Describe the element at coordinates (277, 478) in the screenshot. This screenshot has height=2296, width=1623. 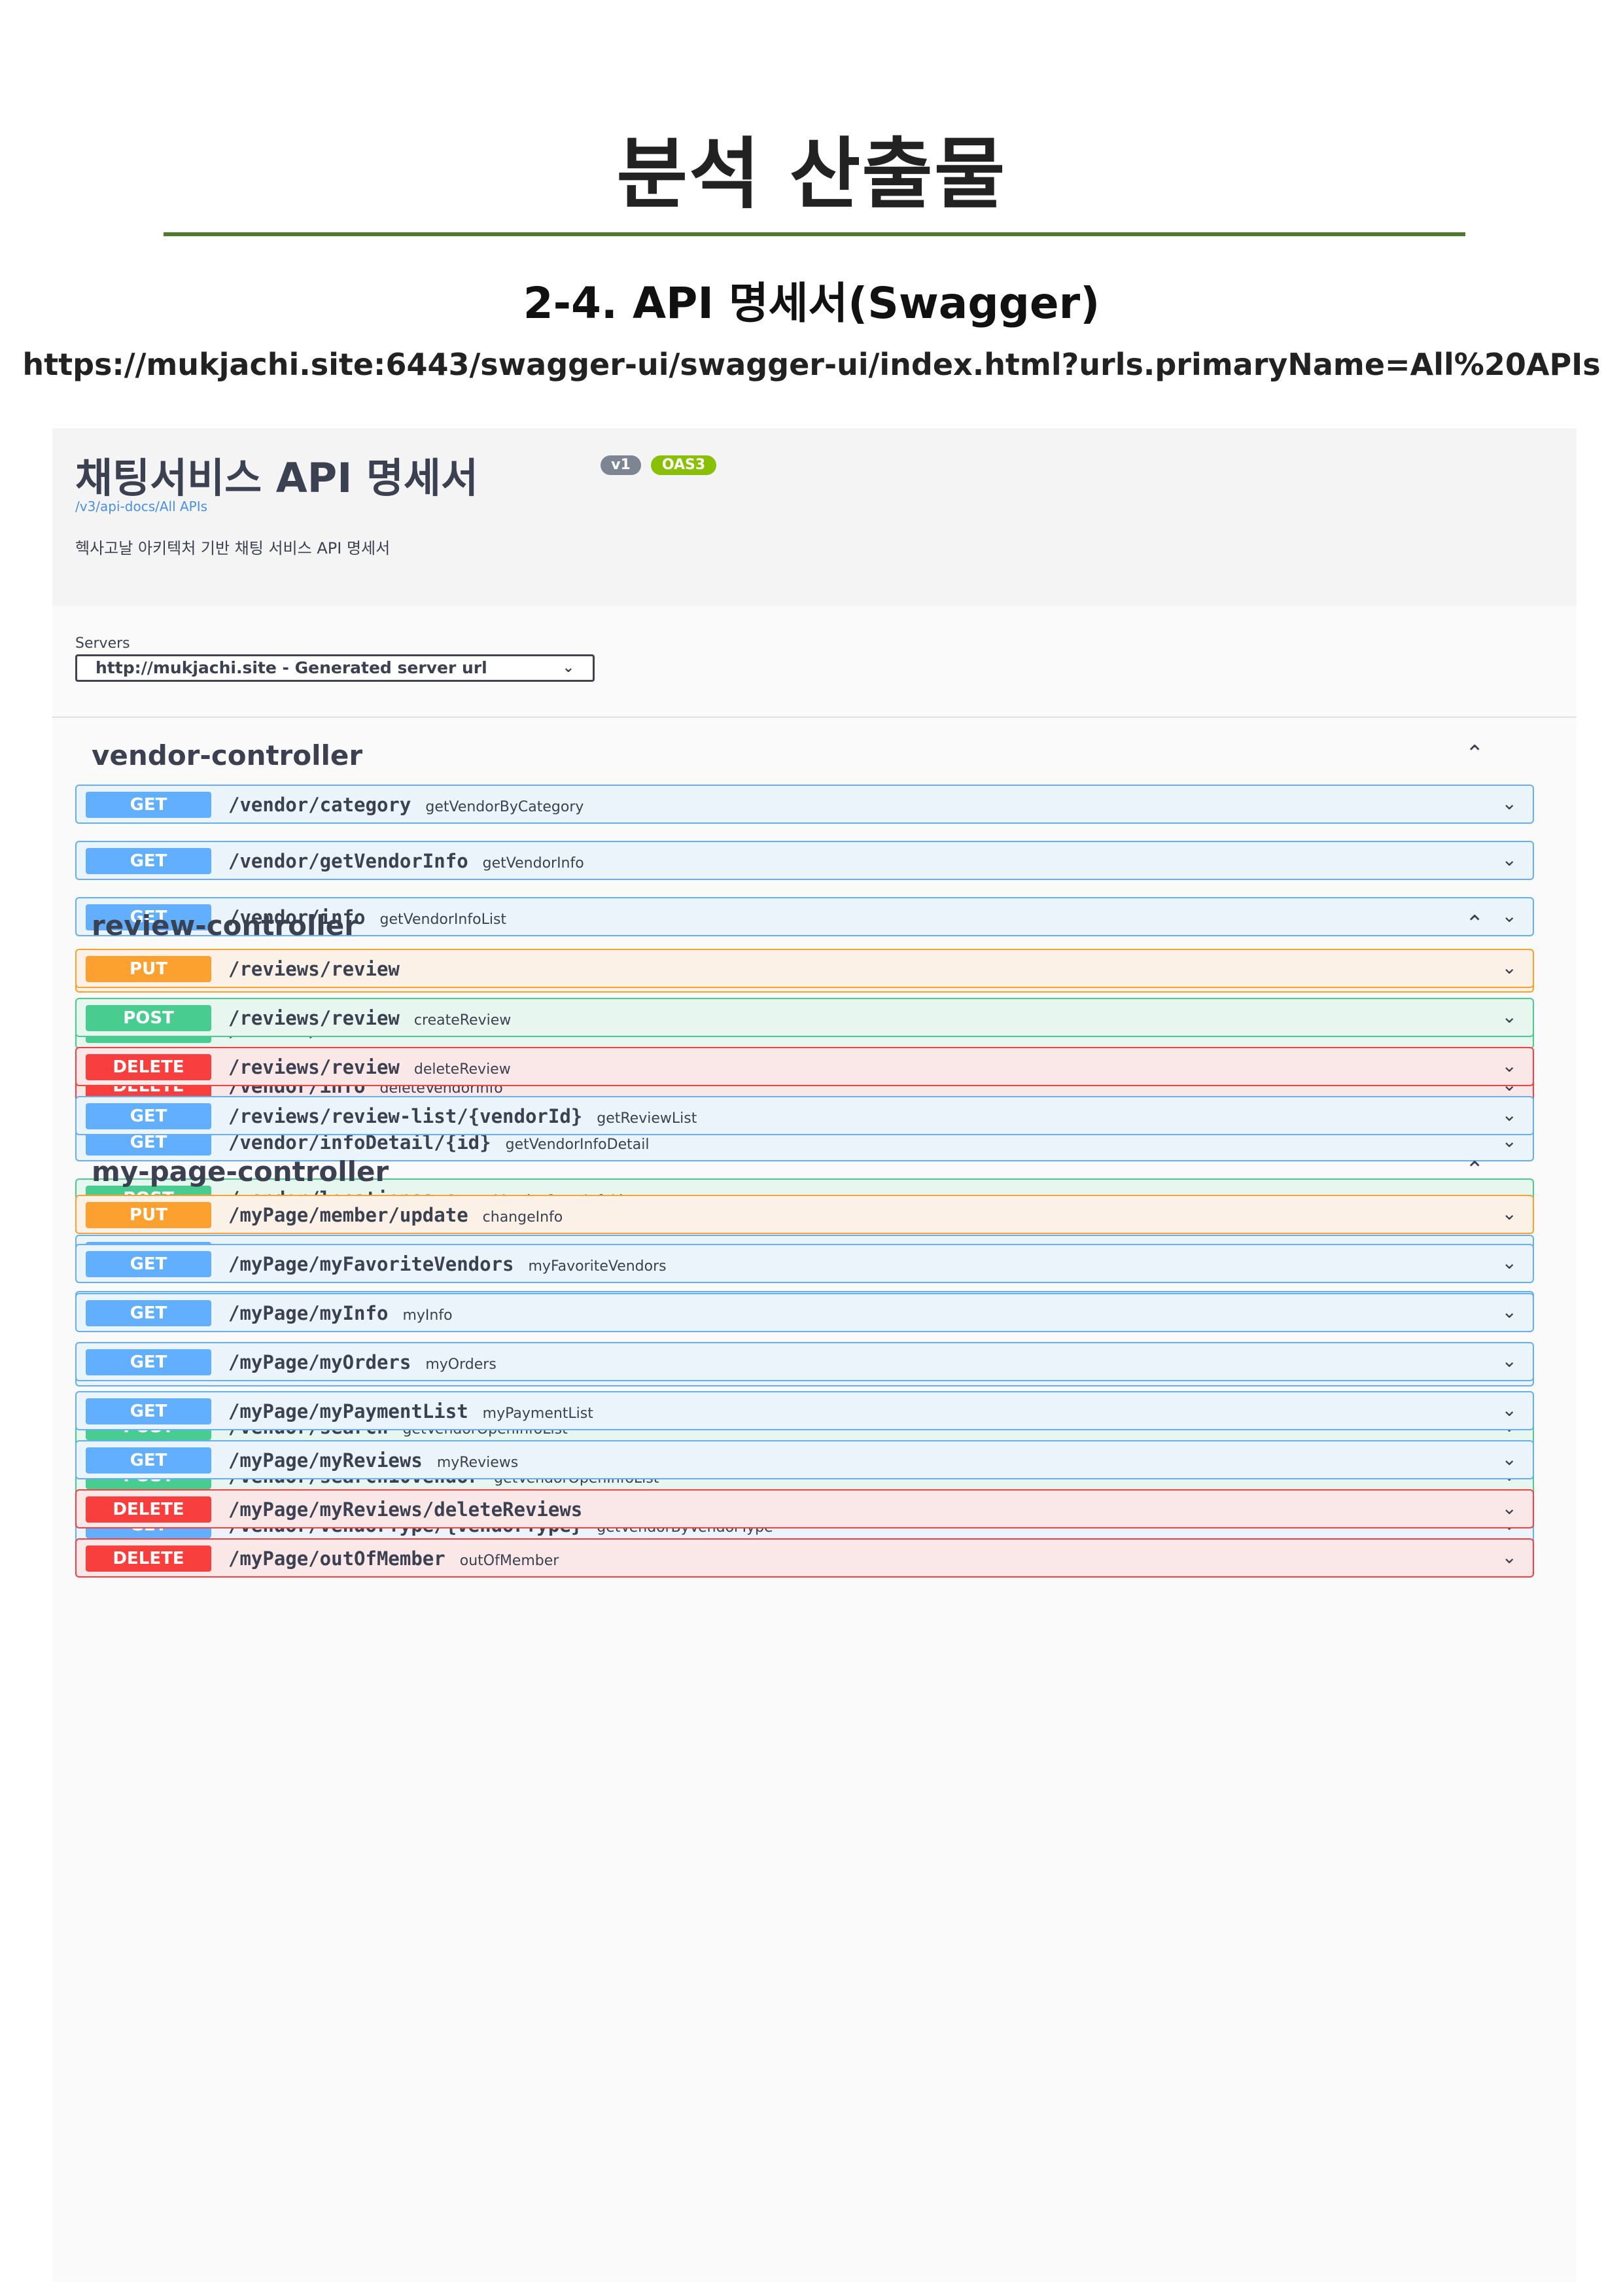
I see `api-title: 채팅서비스 API 명세서` at that location.